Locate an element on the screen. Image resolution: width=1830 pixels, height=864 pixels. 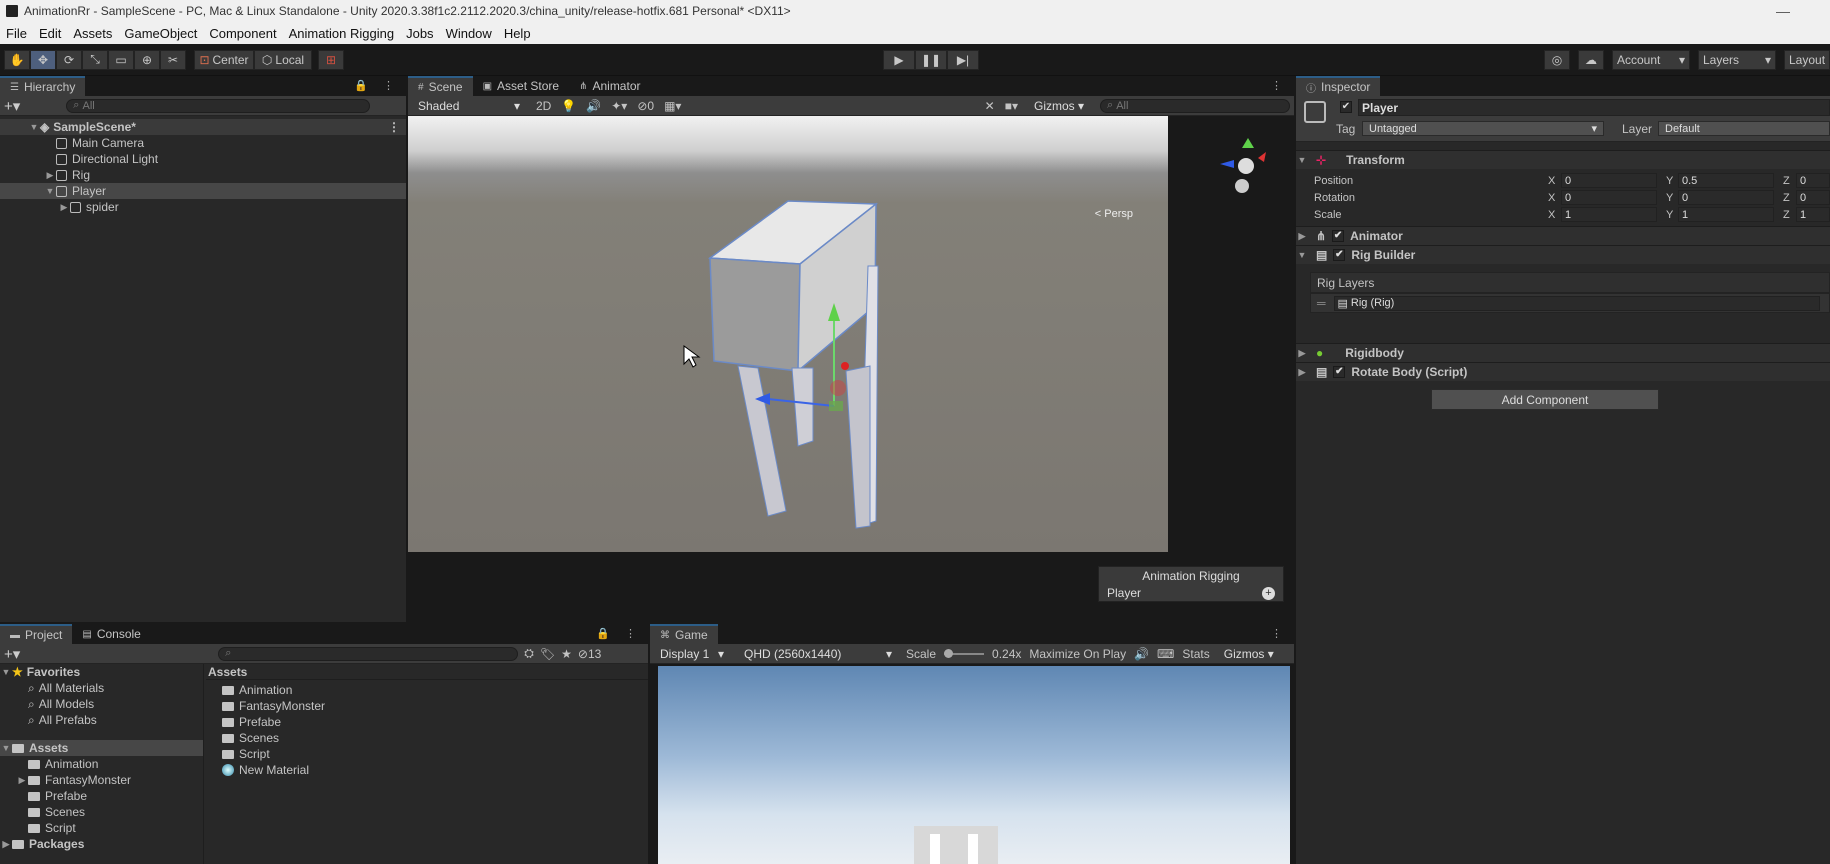
layers-dropdown: Layers ▾ is located at coordinates (1737, 59).